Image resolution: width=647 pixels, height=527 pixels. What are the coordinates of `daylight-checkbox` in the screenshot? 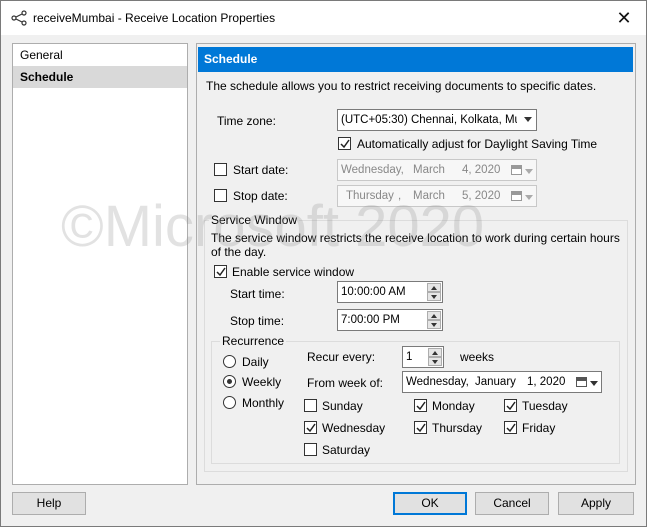 It's located at (344, 143).